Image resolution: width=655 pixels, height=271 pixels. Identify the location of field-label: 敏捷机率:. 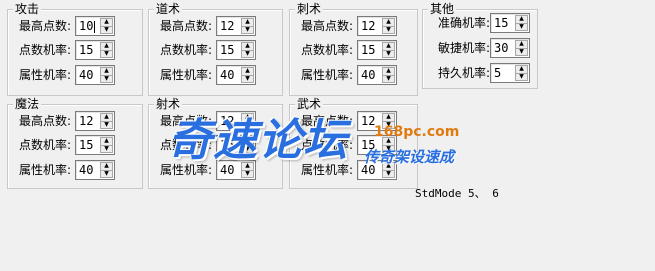
(464, 48).